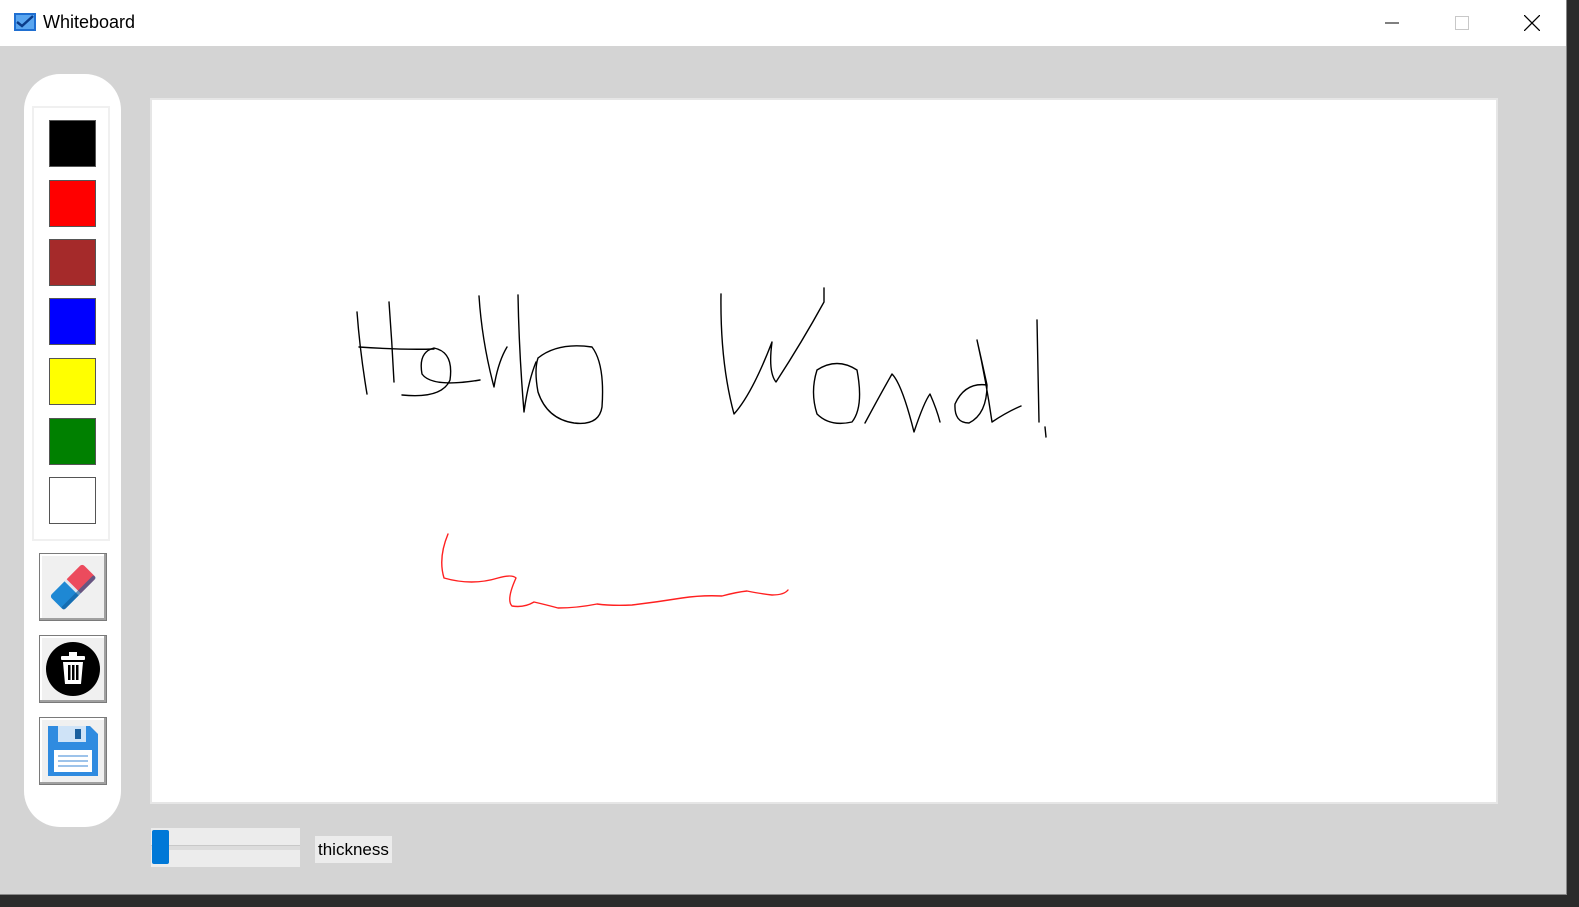  I want to click on eraser-button, so click(73, 587).